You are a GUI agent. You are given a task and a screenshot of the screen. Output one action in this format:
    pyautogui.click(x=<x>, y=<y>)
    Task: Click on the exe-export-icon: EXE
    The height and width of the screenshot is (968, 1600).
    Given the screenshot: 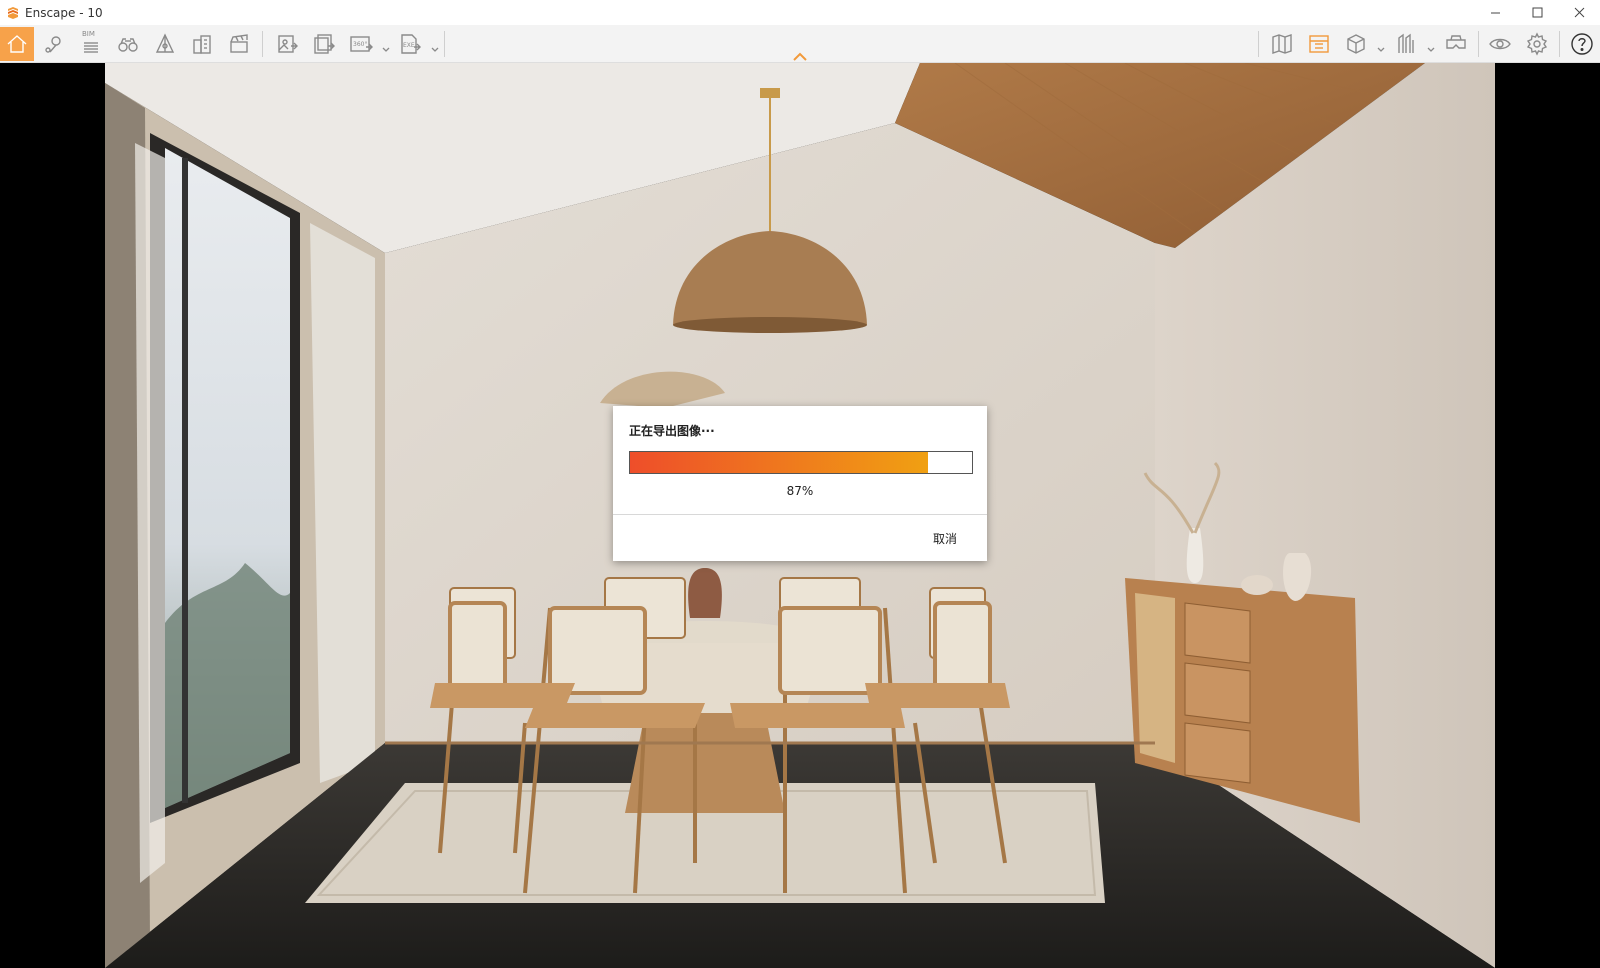 What is the action you would take?
    pyautogui.click(x=411, y=44)
    